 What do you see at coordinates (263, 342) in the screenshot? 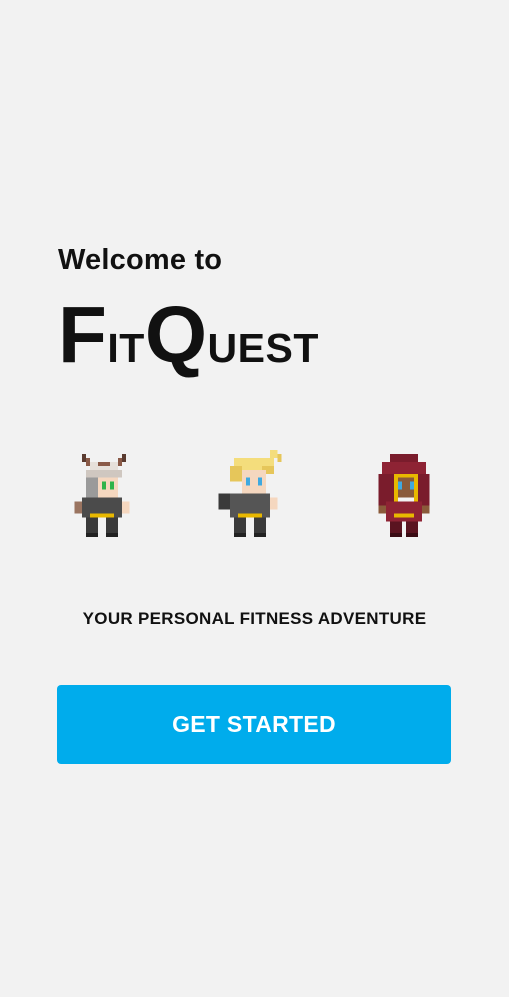
I see `title-part: uest` at bounding box center [263, 342].